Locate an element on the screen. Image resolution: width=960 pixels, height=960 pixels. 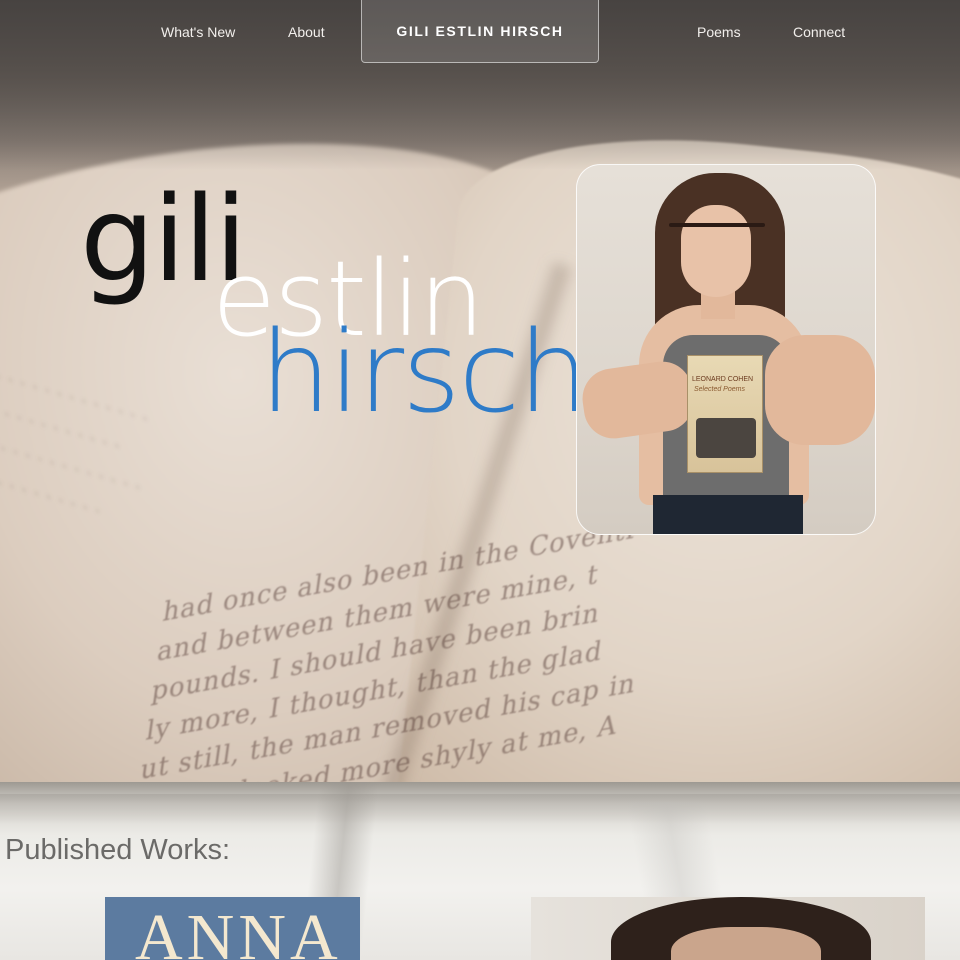
book-cover-title: ANNA is located at coordinates (238, 930).